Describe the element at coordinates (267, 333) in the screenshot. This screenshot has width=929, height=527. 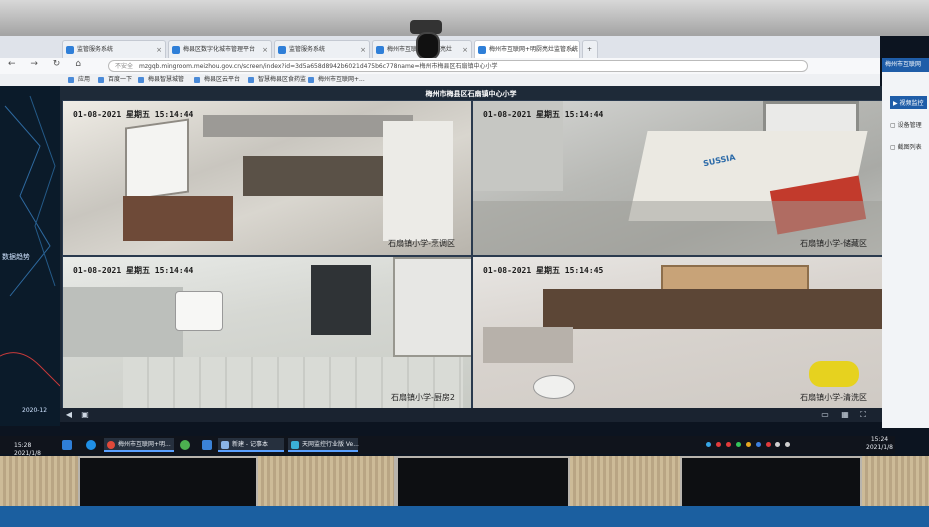
I see `camera-feed-kitchen2: 01-08-2021 星期五 15:14:44 石扇镇小学-厨房2` at that location.